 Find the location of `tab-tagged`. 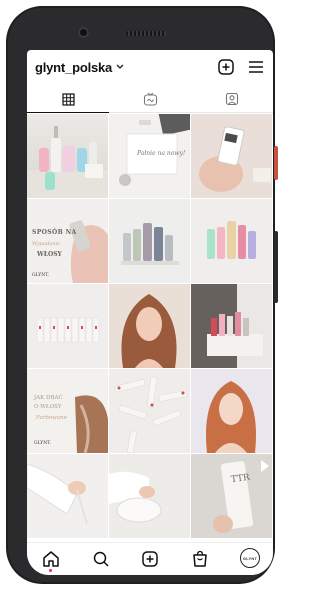

tab-tagged is located at coordinates (232, 99).